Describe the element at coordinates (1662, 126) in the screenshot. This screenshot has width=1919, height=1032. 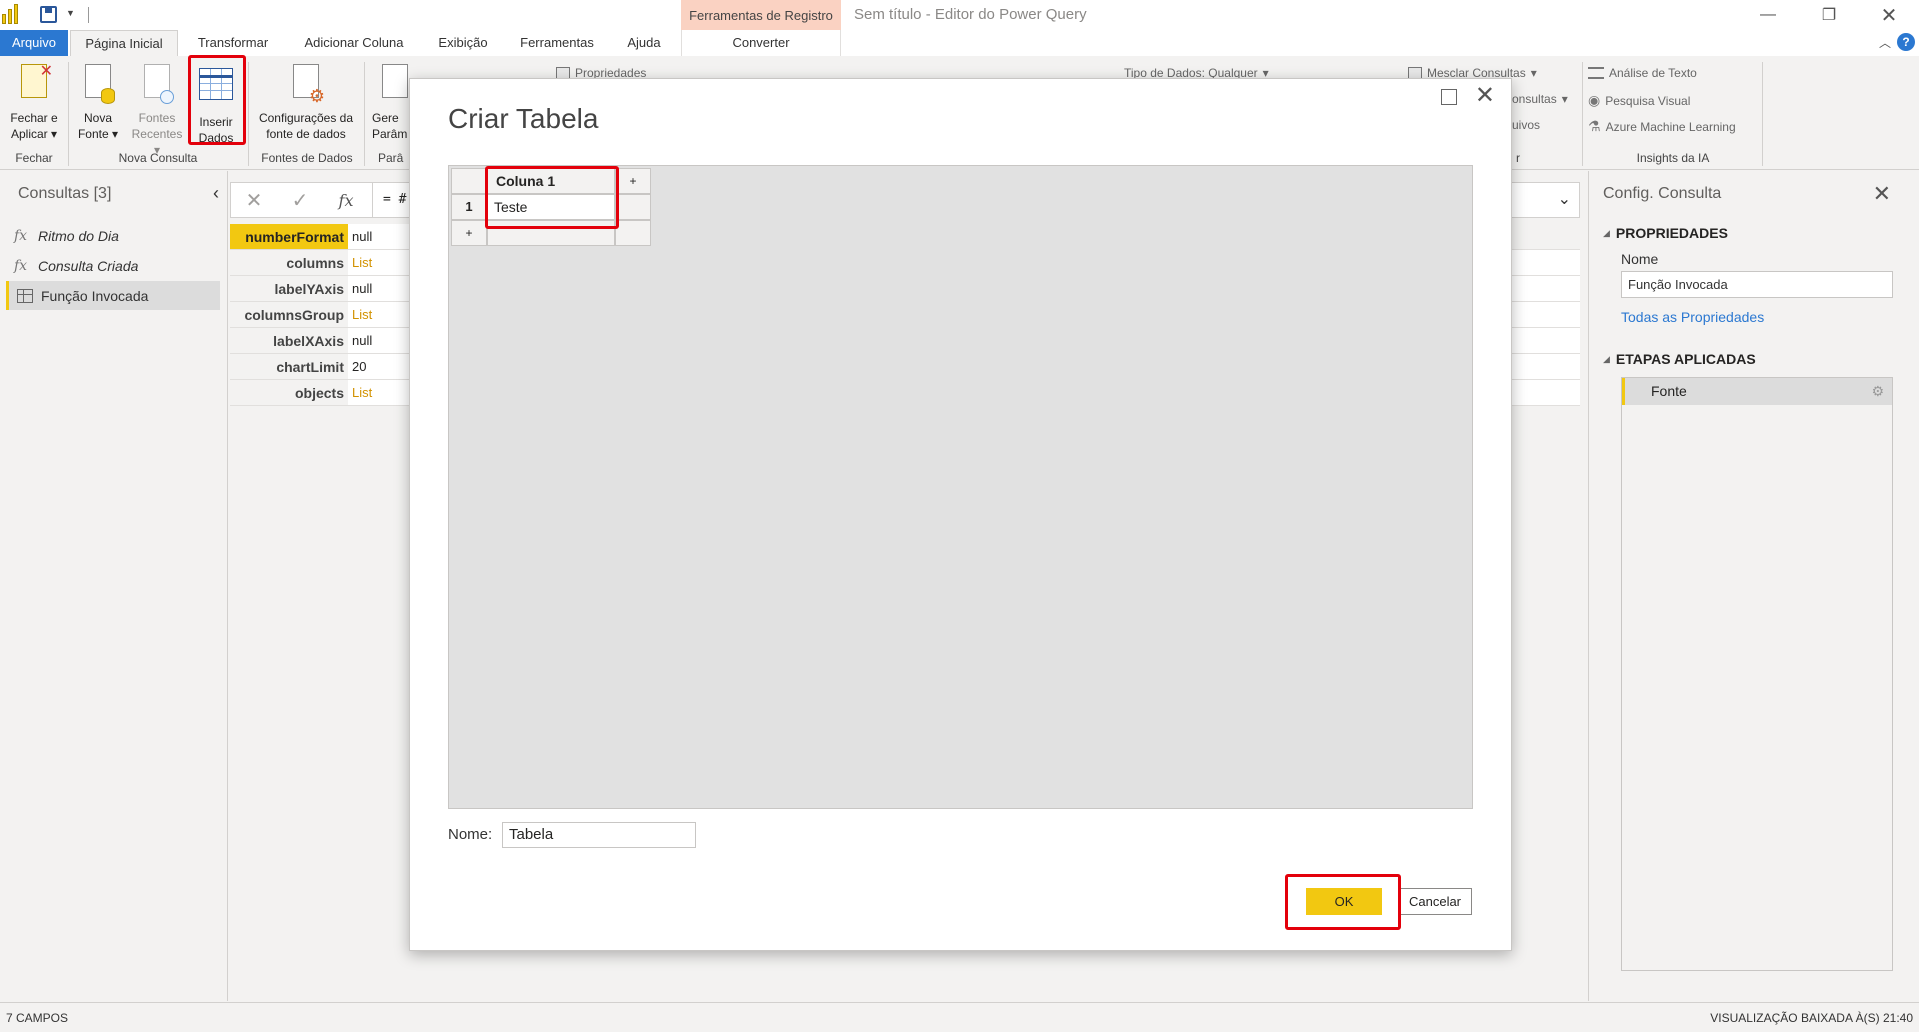
I see `azure-ml-button: ⚗ Azure Machine Learning` at that location.